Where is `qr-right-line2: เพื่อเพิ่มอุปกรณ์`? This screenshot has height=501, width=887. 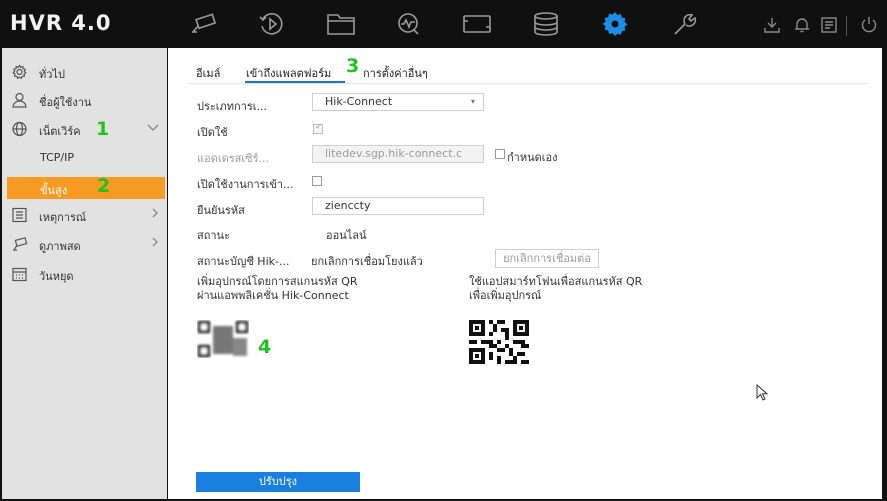 qr-right-line2: เพื่อเพิ่มอุปกรณ์ is located at coordinates (505, 295).